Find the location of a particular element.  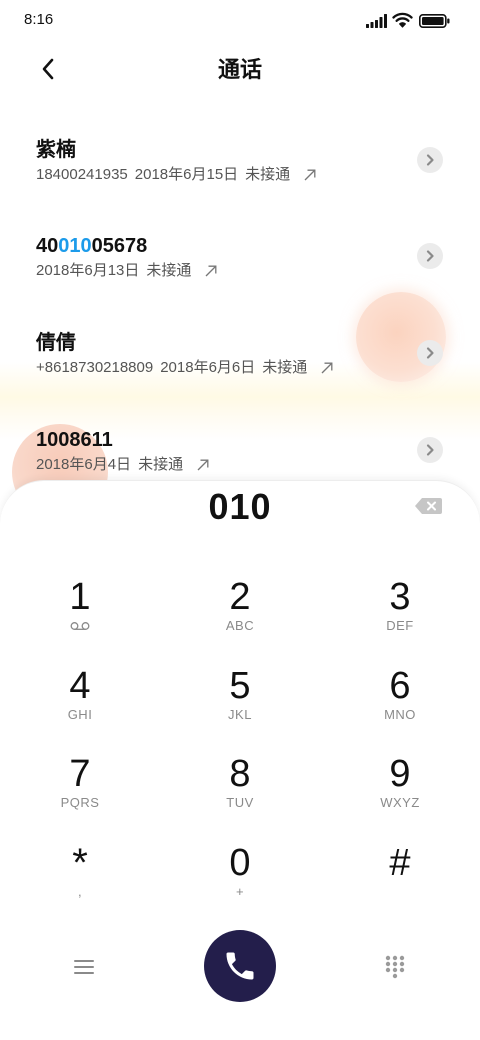

page-title: 通话 is located at coordinates (239, 69).